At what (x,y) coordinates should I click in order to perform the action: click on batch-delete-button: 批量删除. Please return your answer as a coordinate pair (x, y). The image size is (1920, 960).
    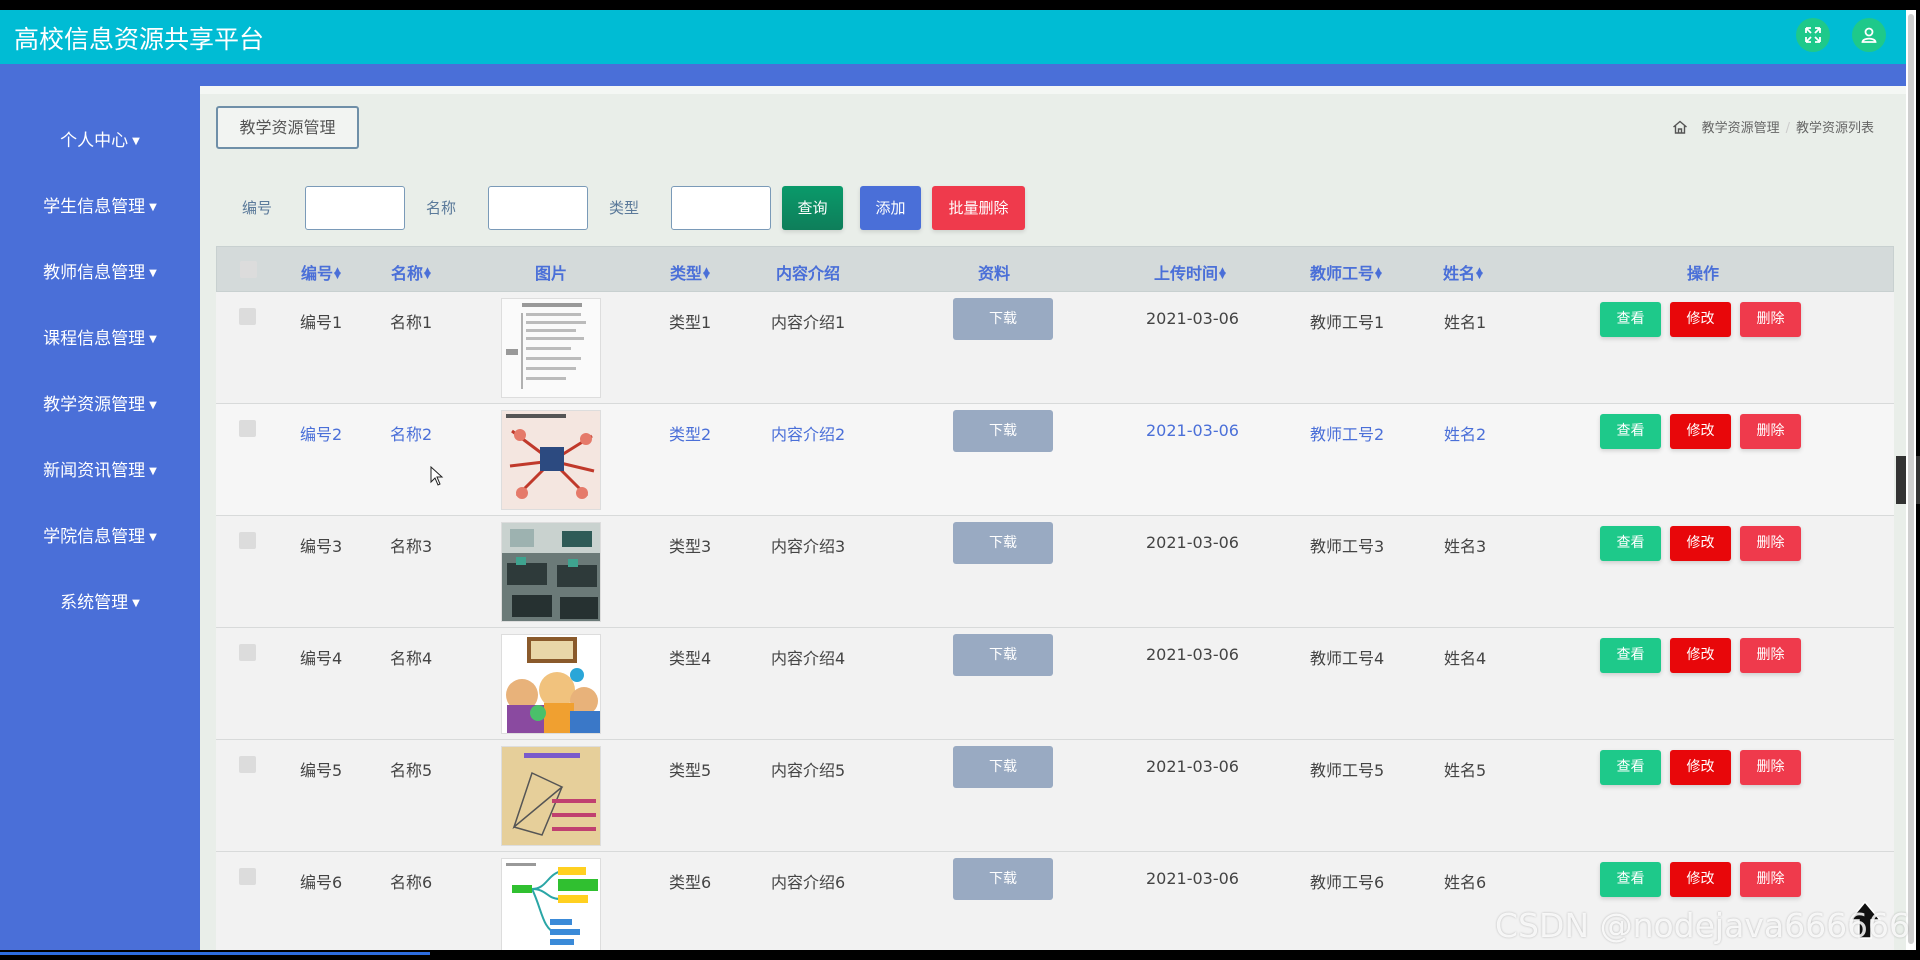
    Looking at the image, I should click on (978, 208).